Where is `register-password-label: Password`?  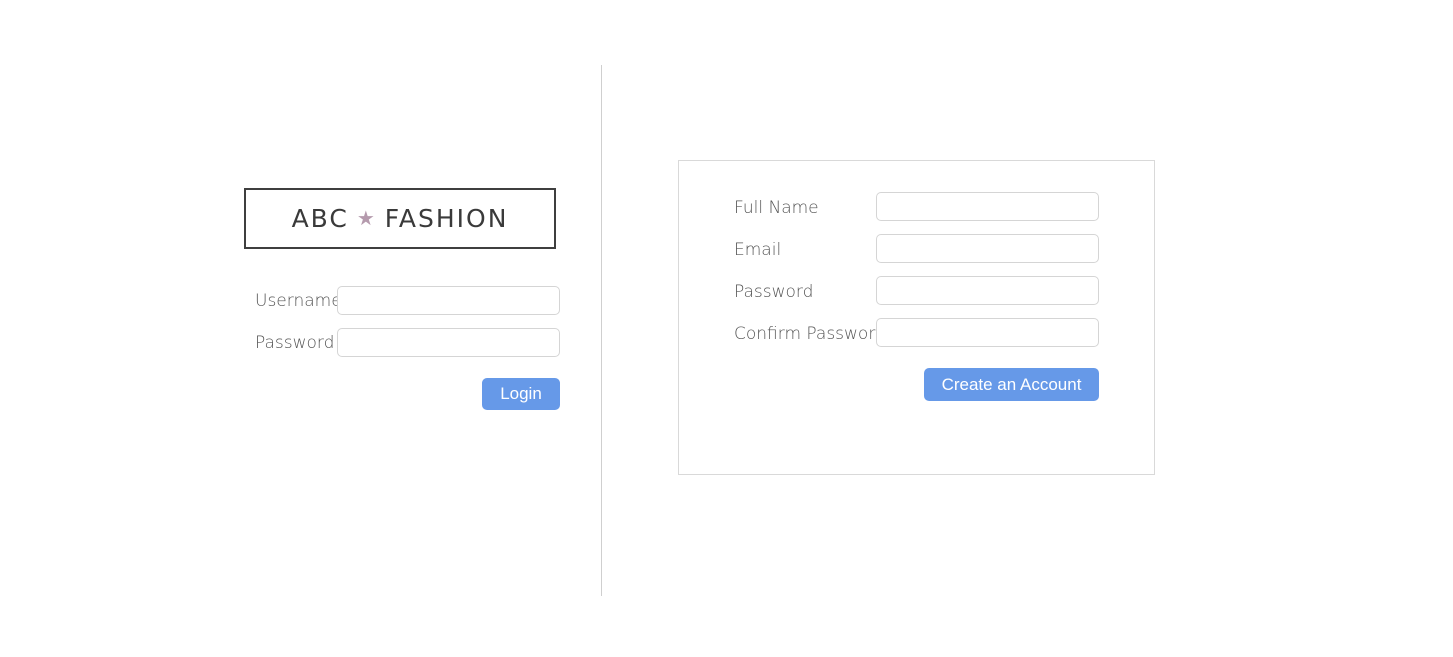 register-password-label: Password is located at coordinates (774, 292).